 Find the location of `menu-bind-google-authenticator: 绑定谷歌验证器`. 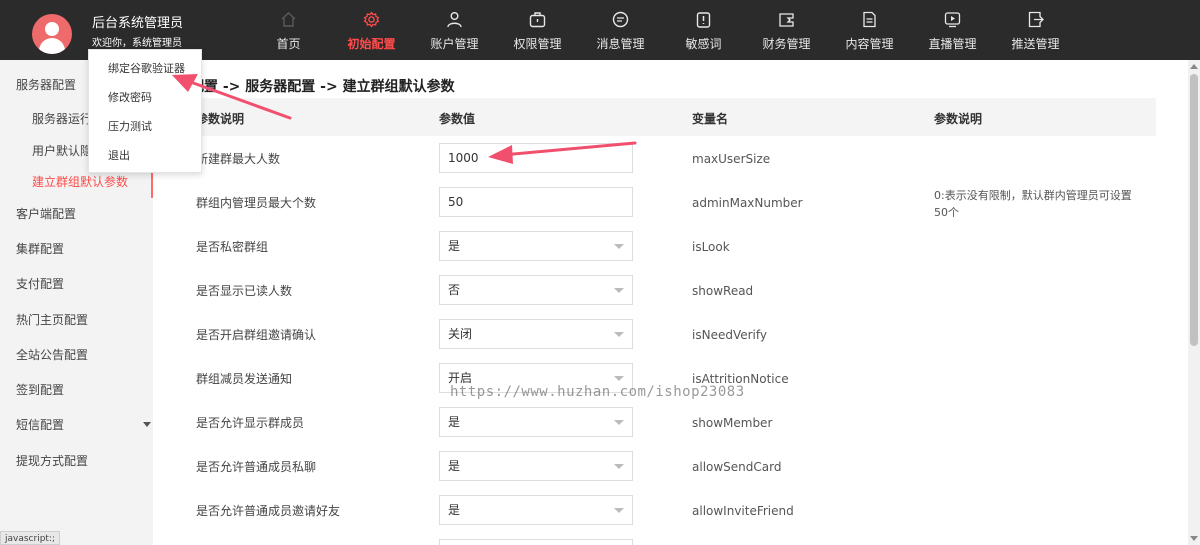

menu-bind-google-authenticator: 绑定谷歌验证器 is located at coordinates (146, 68).